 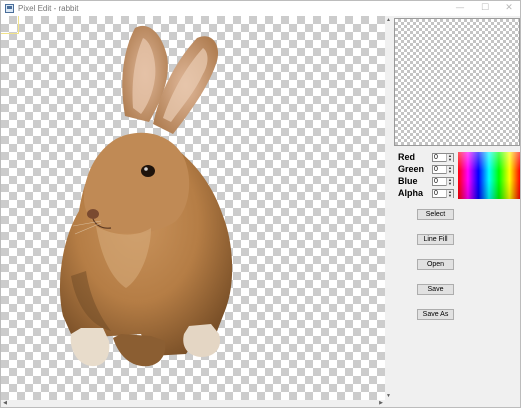 What do you see at coordinates (388, 403) in the screenshot?
I see `scroll-corner` at bounding box center [388, 403].